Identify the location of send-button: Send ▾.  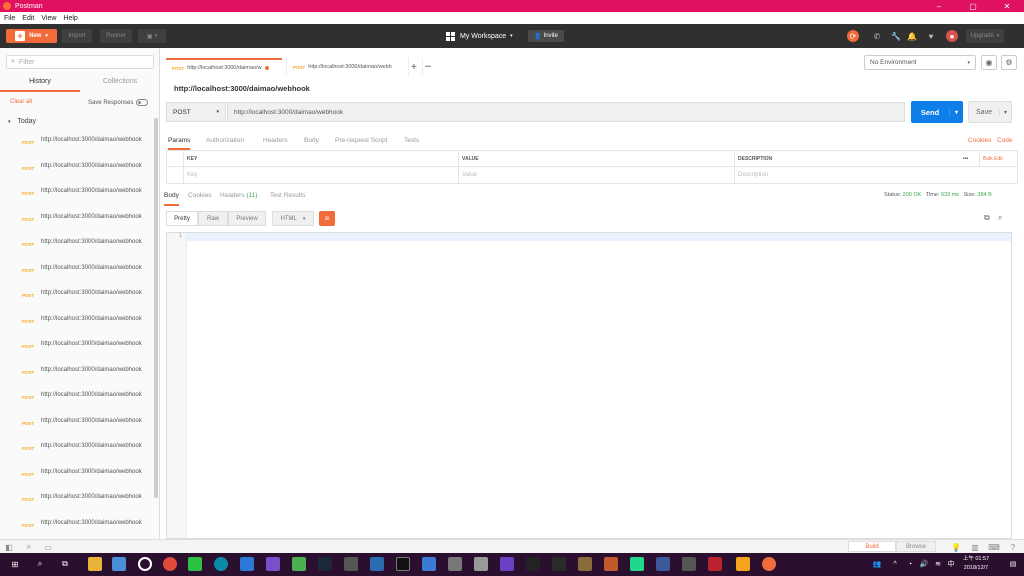
(937, 112).